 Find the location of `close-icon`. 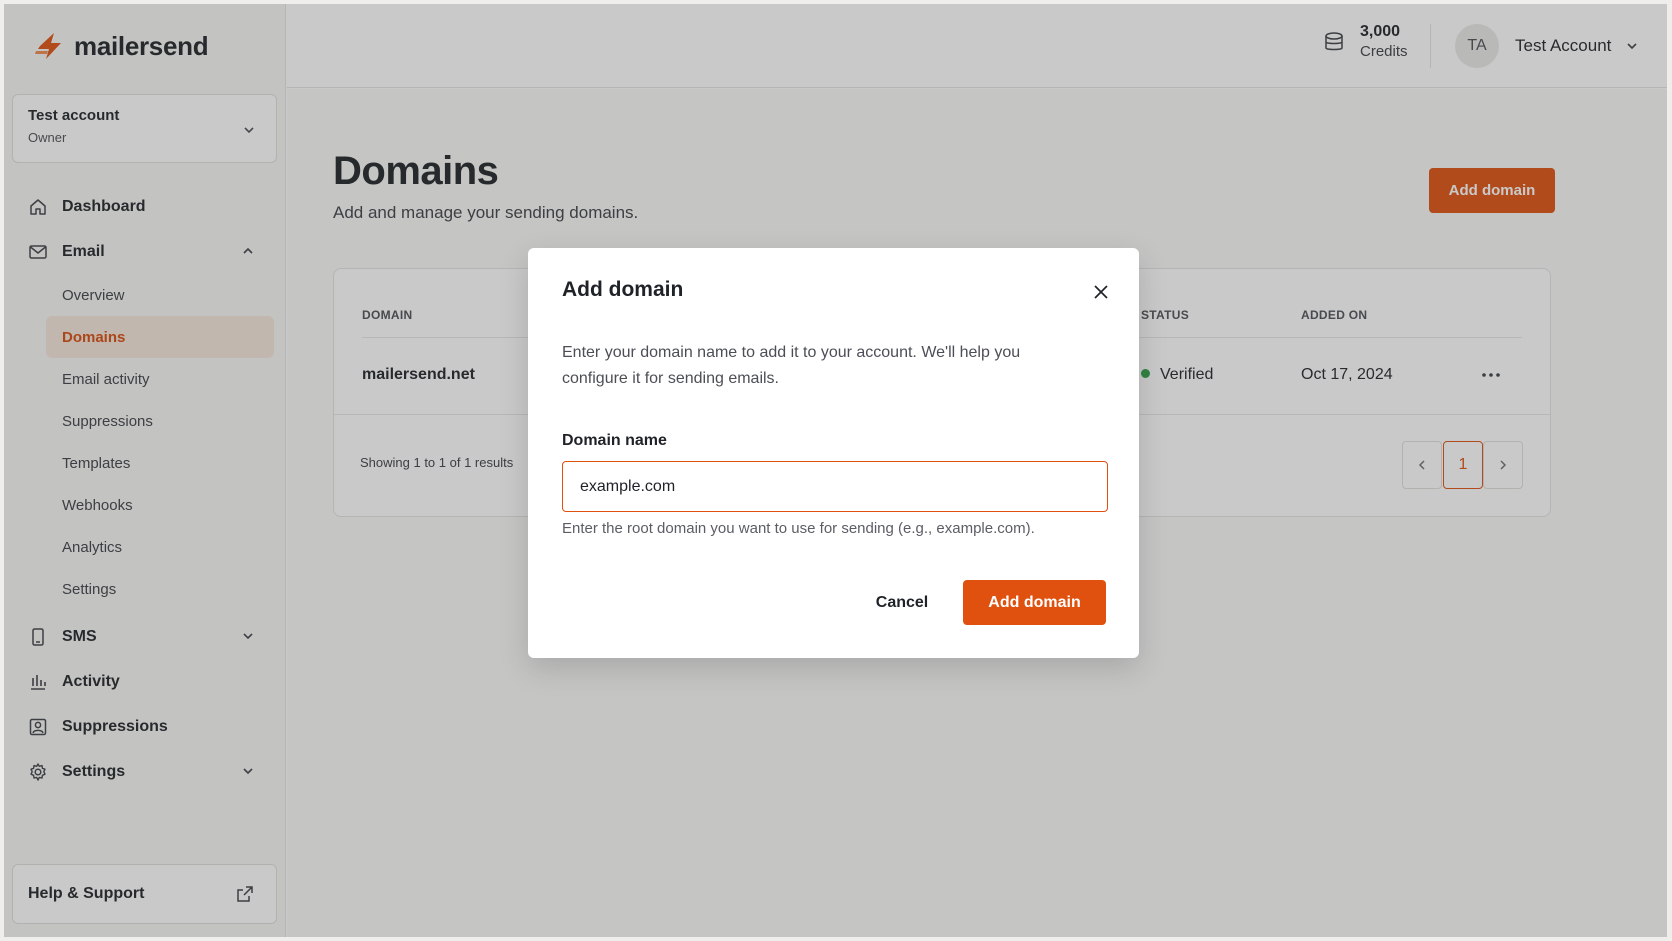

close-icon is located at coordinates (1101, 292).